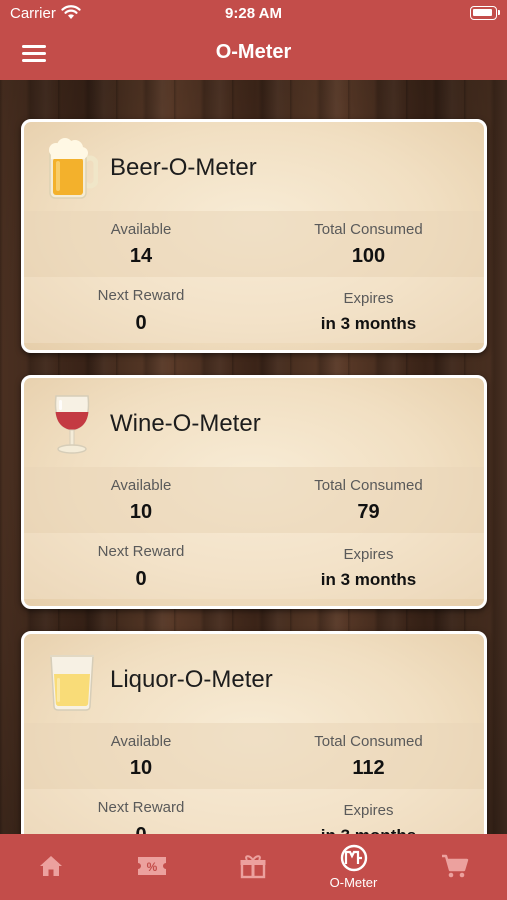 The width and height of the screenshot is (507, 900). I want to click on total-consumed-value: 79, so click(368, 512).